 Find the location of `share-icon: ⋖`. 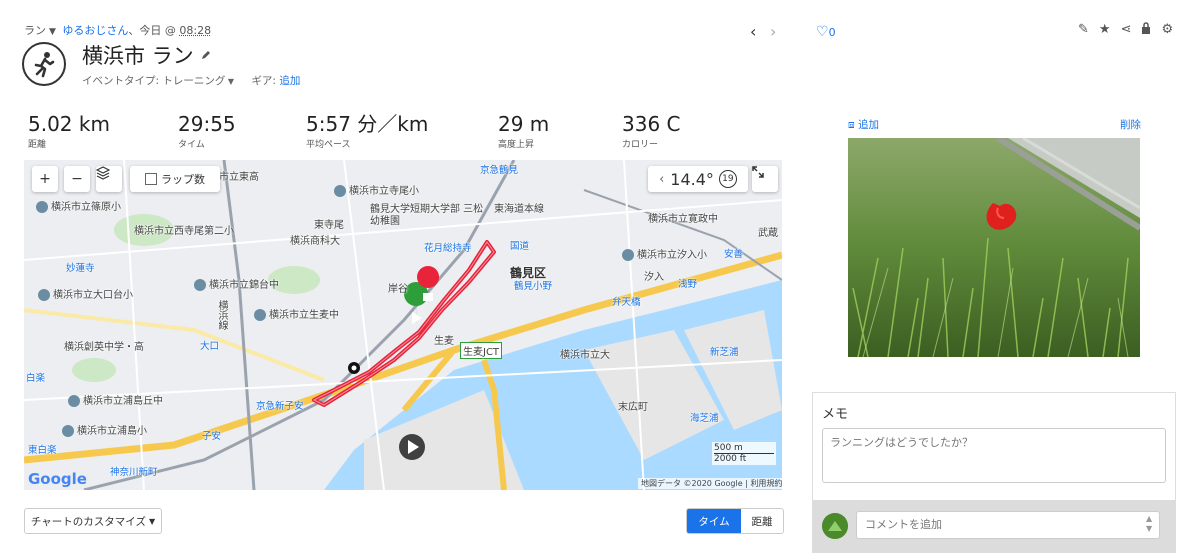

share-icon: ⋖ is located at coordinates (1126, 30).